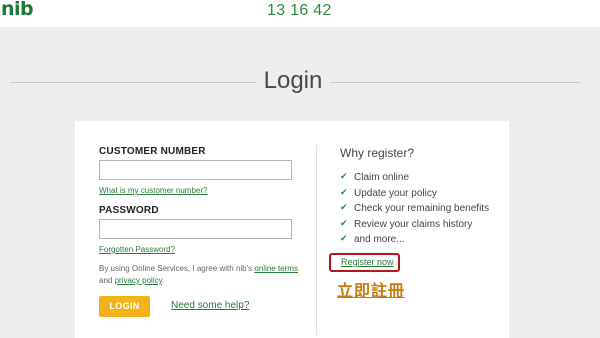 This screenshot has height=338, width=600. Describe the element at coordinates (299, 11) in the screenshot. I see `phone-number: 13 16 42` at that location.